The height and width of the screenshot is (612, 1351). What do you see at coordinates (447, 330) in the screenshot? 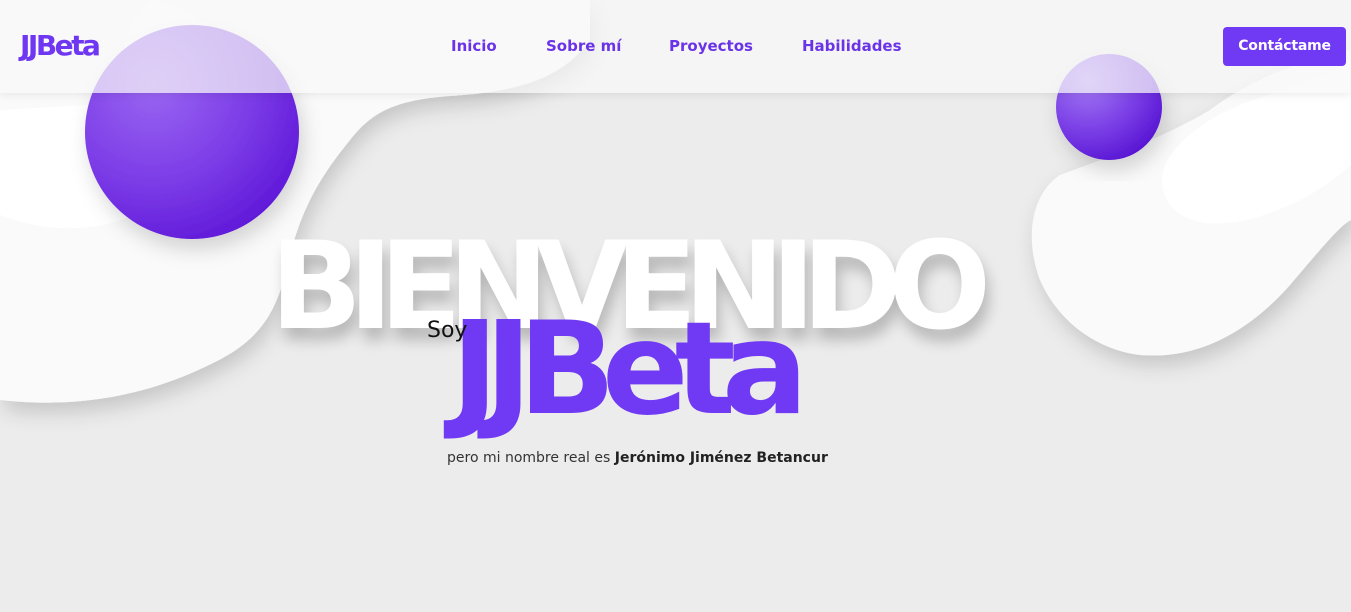
I see `hero-soy-text: Soy` at bounding box center [447, 330].